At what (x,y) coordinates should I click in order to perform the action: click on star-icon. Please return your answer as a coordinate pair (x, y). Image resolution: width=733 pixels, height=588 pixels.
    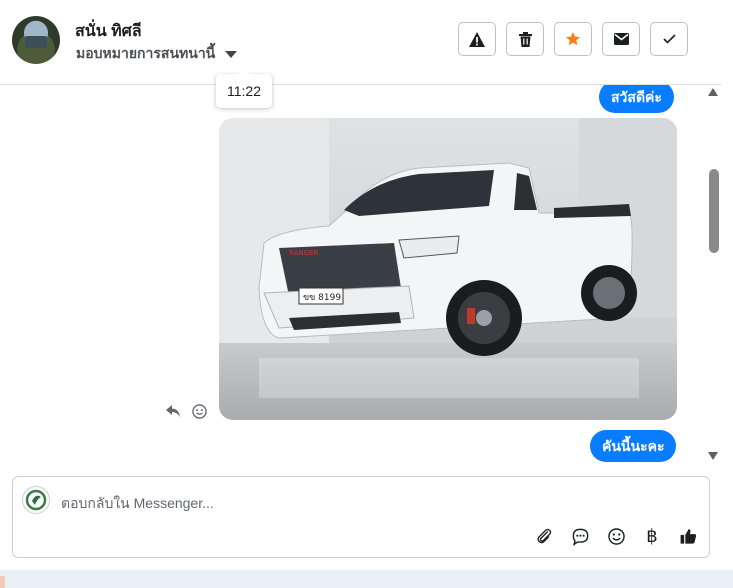
    Looking at the image, I should click on (573, 39).